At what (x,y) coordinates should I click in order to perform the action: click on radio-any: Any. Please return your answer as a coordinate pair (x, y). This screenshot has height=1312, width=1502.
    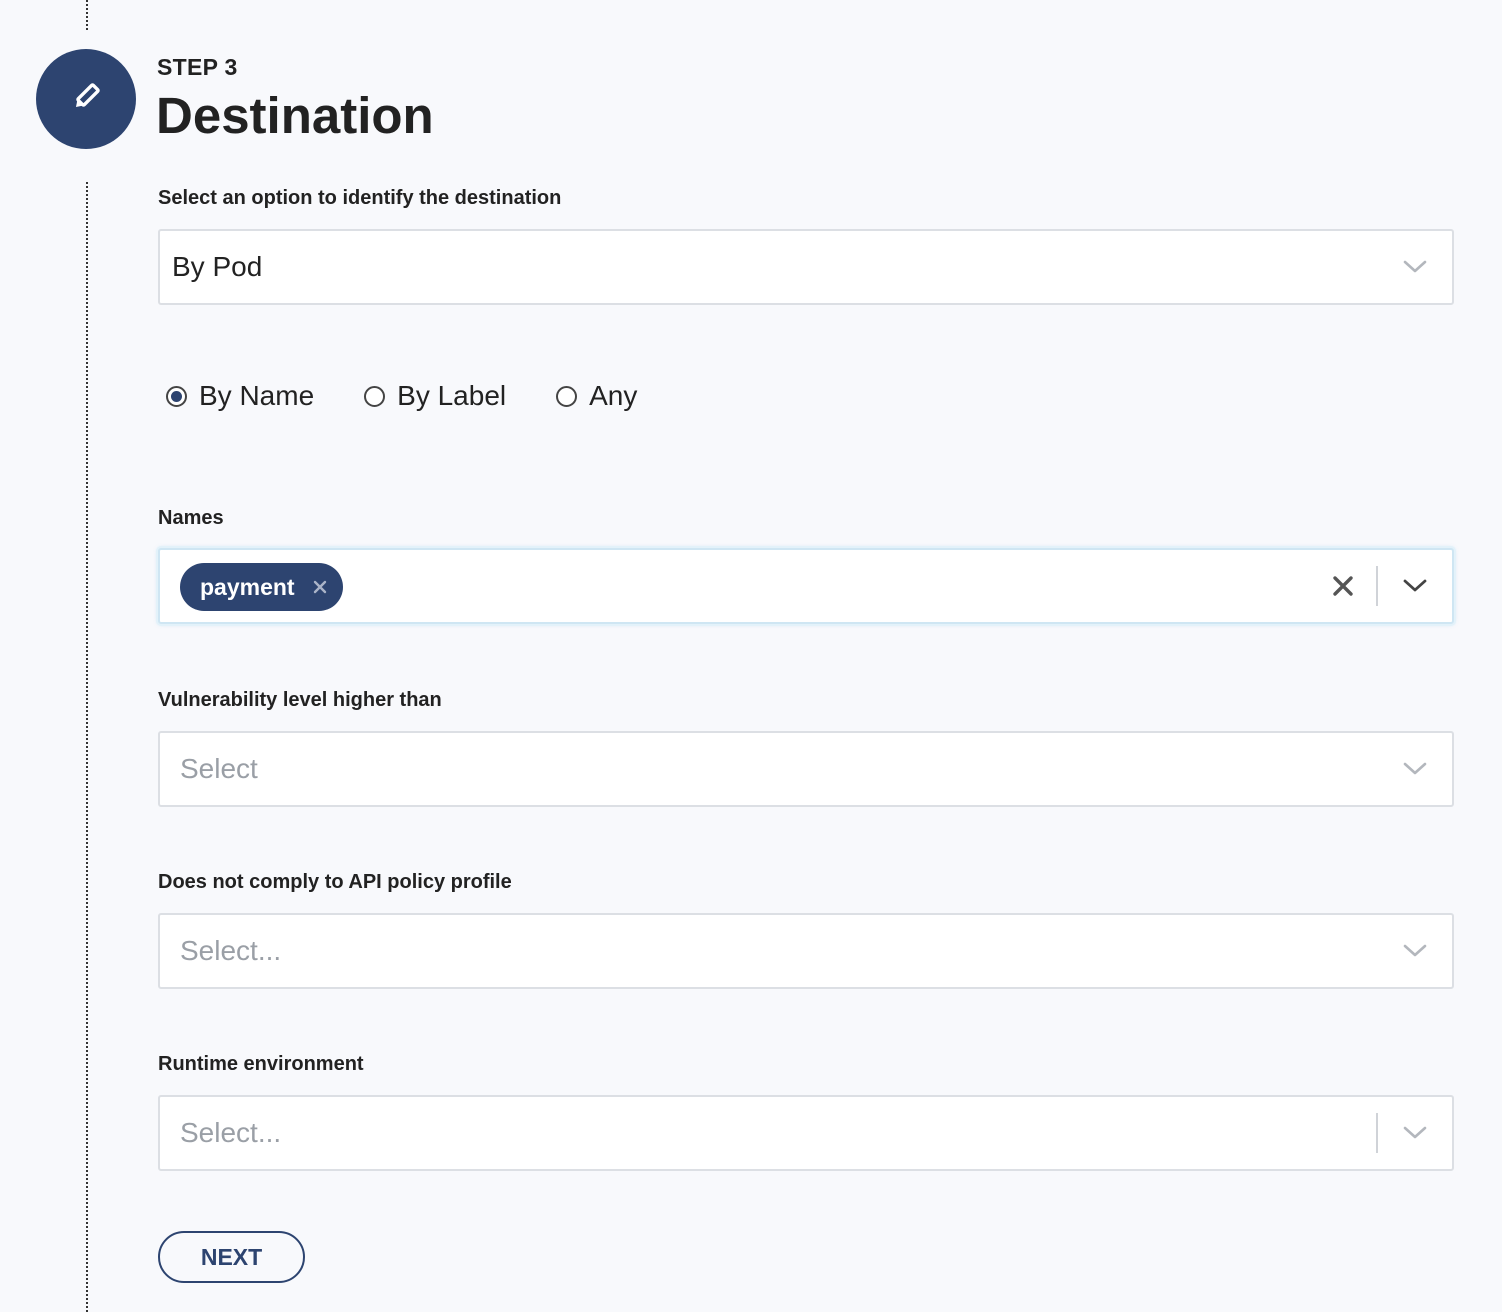
    Looking at the image, I should click on (596, 396).